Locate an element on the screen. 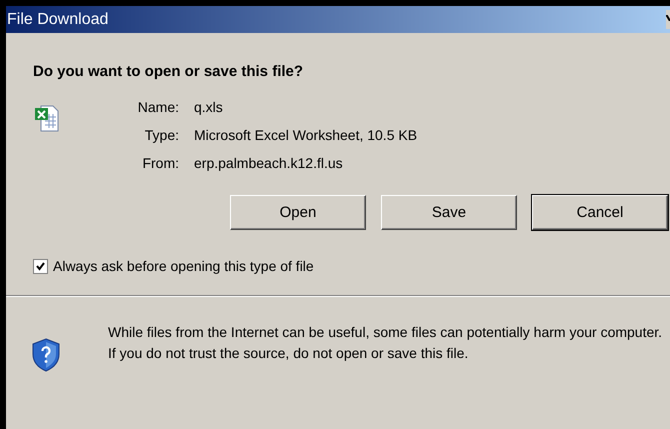  shield-help-icon is located at coordinates (46, 355).